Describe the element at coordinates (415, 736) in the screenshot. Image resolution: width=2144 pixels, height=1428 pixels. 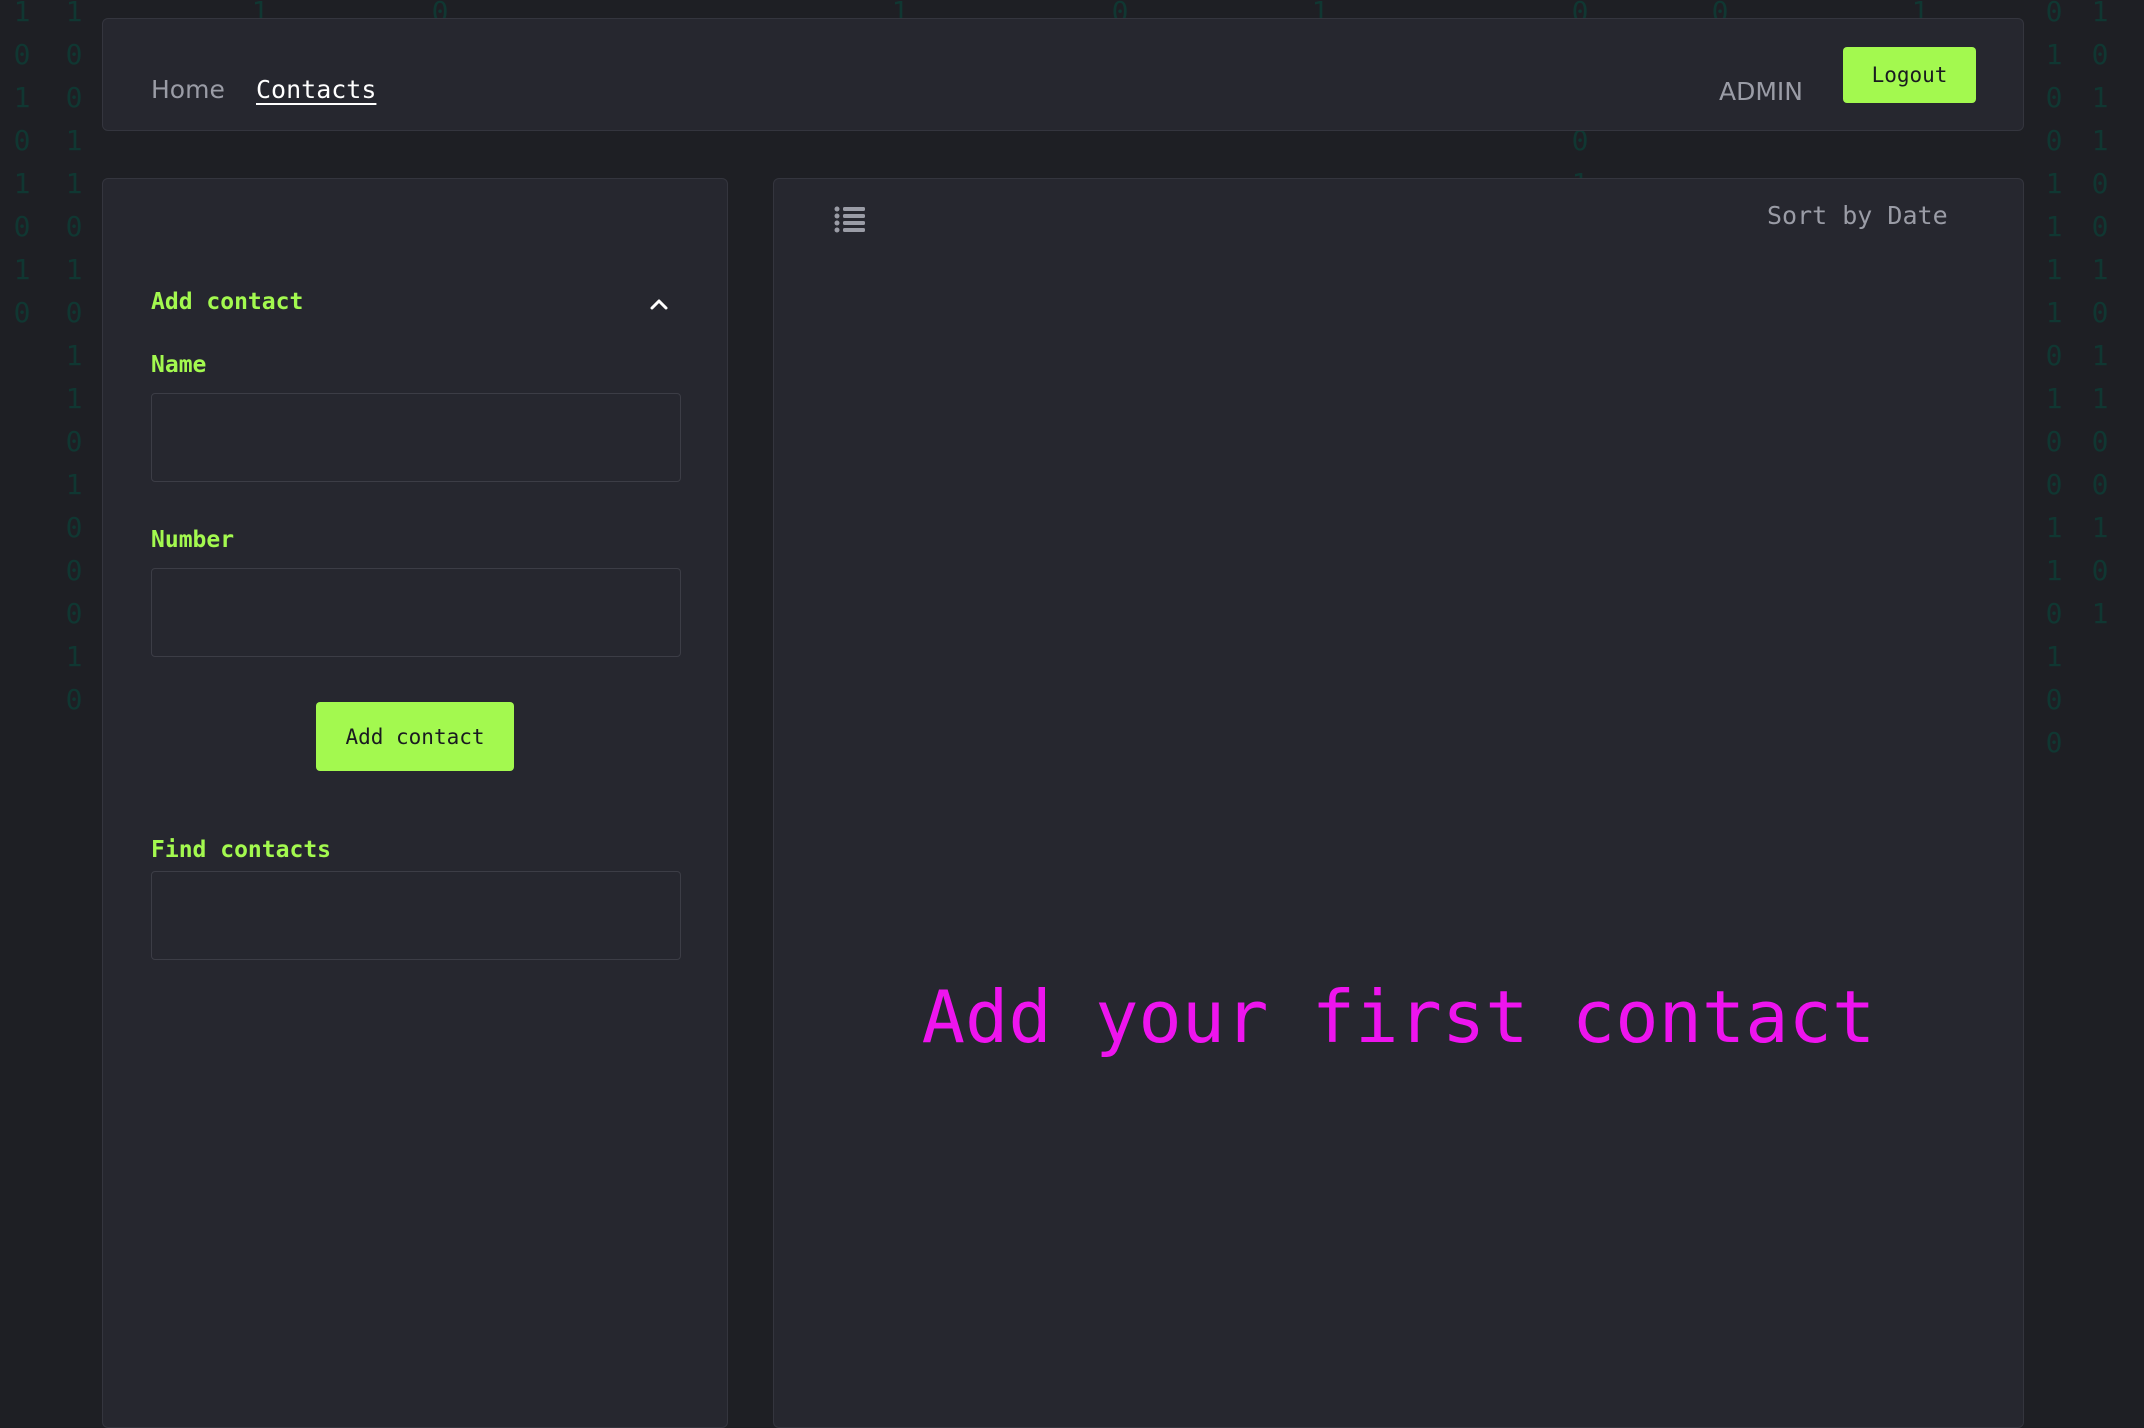
I see `add-contact-button: Add contact` at that location.